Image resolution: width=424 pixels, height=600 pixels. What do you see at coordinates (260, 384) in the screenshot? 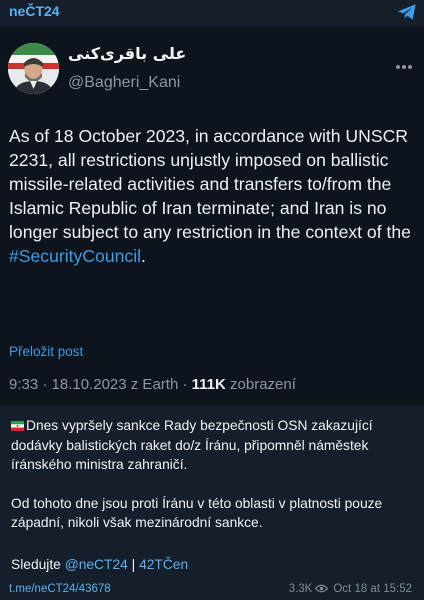
I see `views-label: zobrazení` at bounding box center [260, 384].